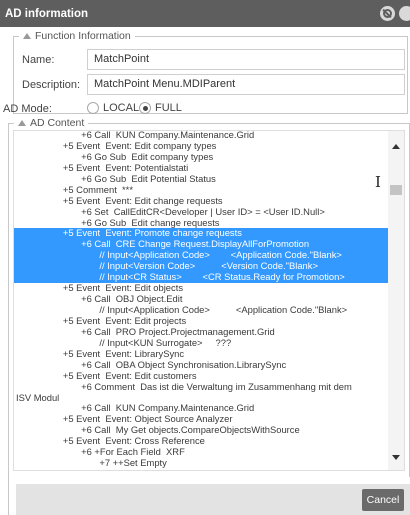 The height and width of the screenshot is (515, 410). What do you see at coordinates (201, 463) in the screenshot?
I see `code-line: +7 ++Set Empty` at bounding box center [201, 463].